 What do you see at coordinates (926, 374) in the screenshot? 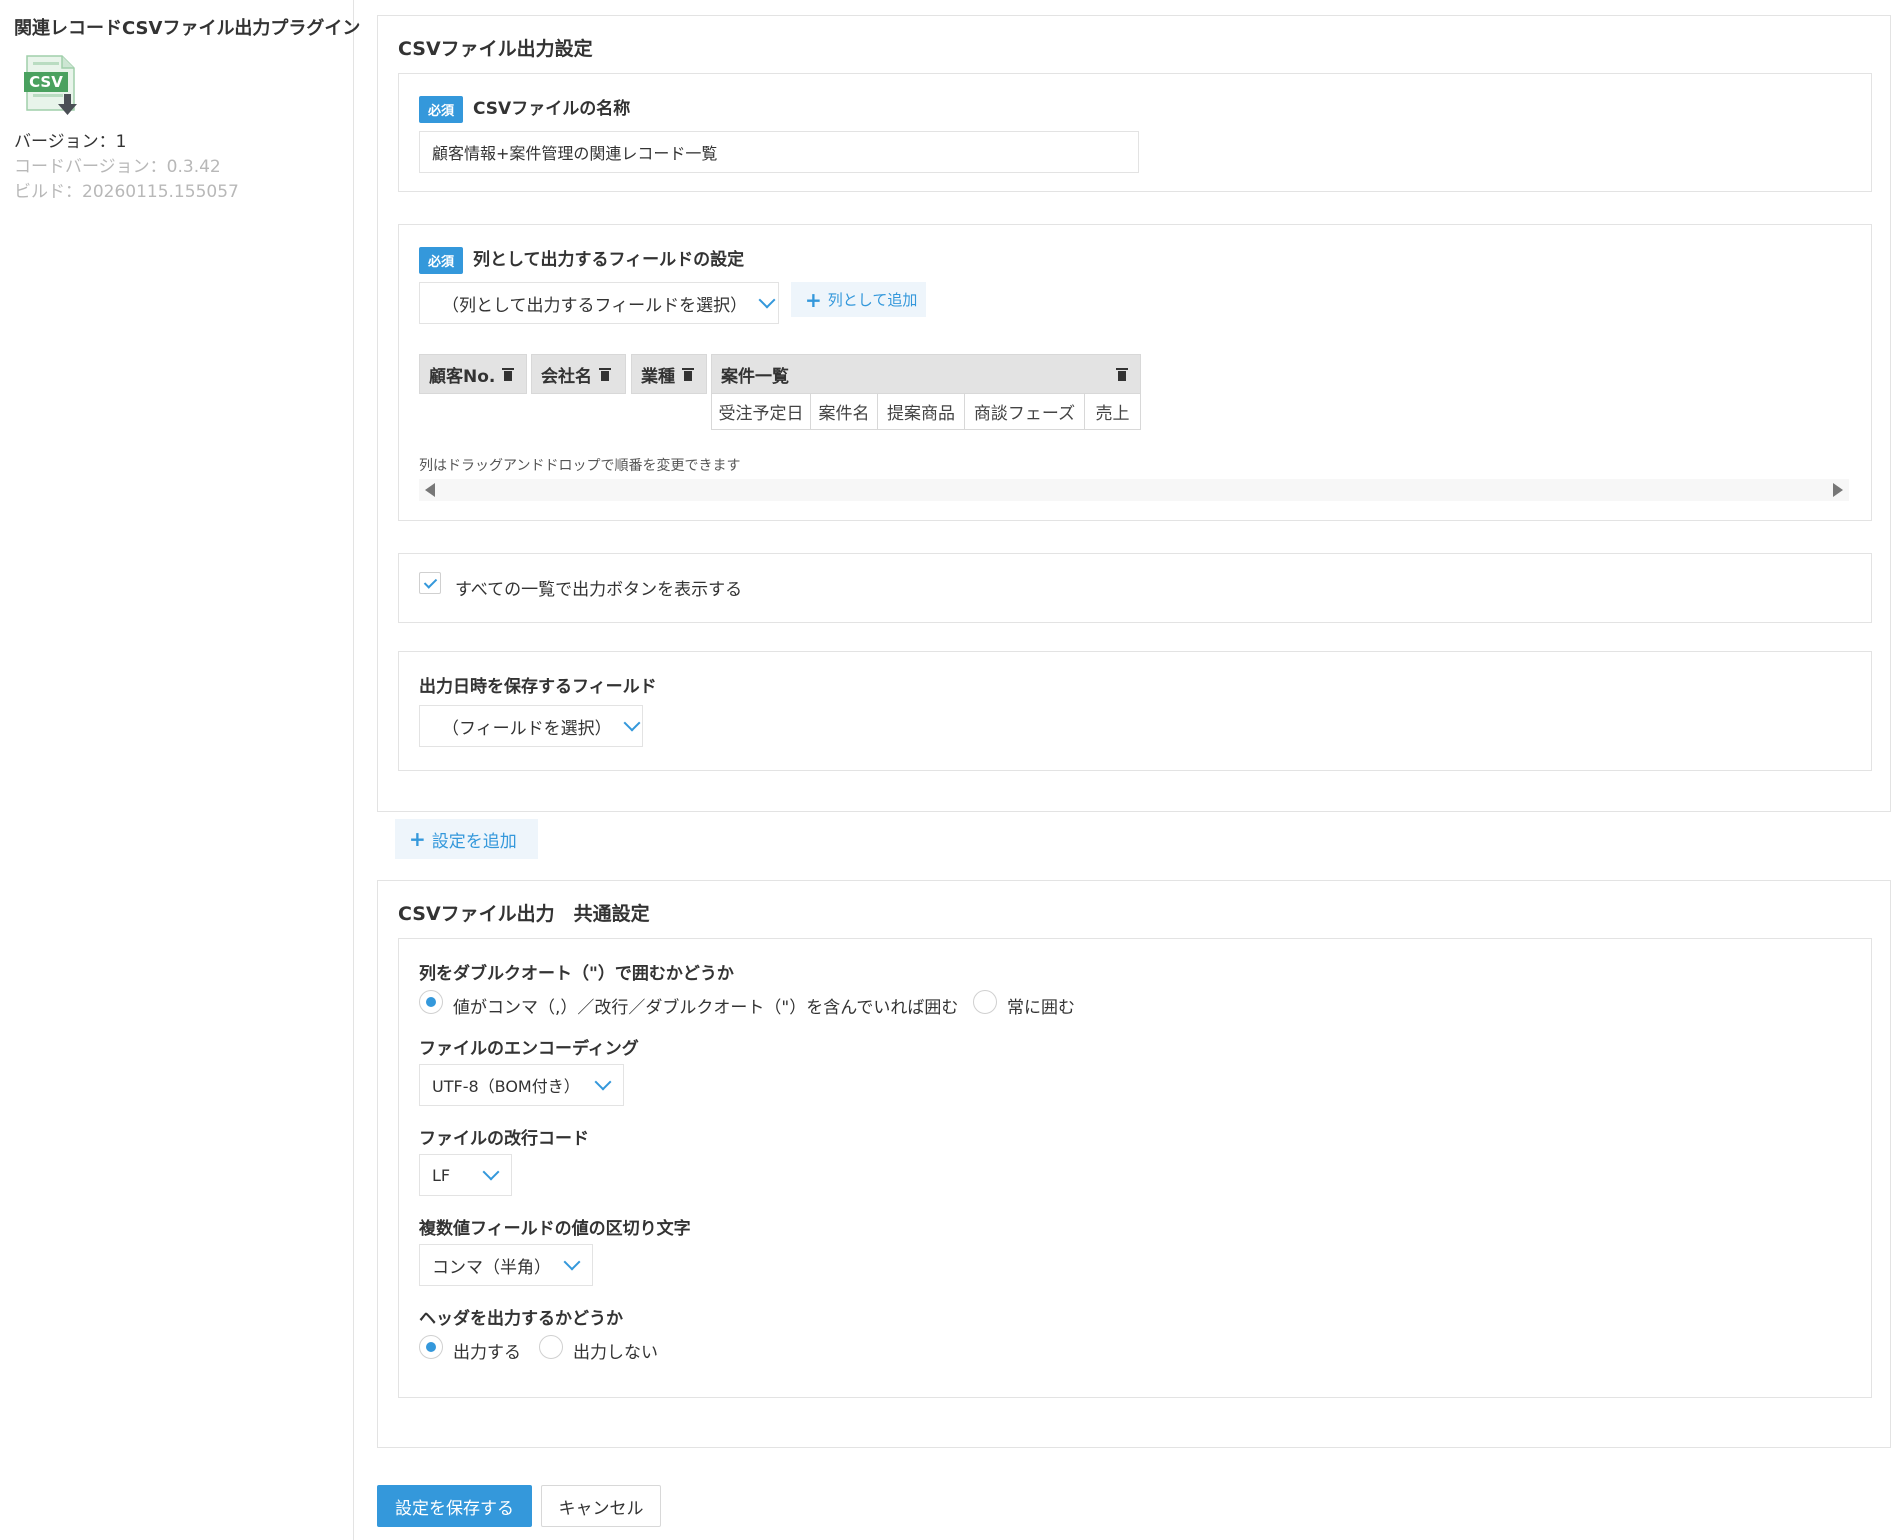
I see `column-group-chip: 案件一覧` at bounding box center [926, 374].